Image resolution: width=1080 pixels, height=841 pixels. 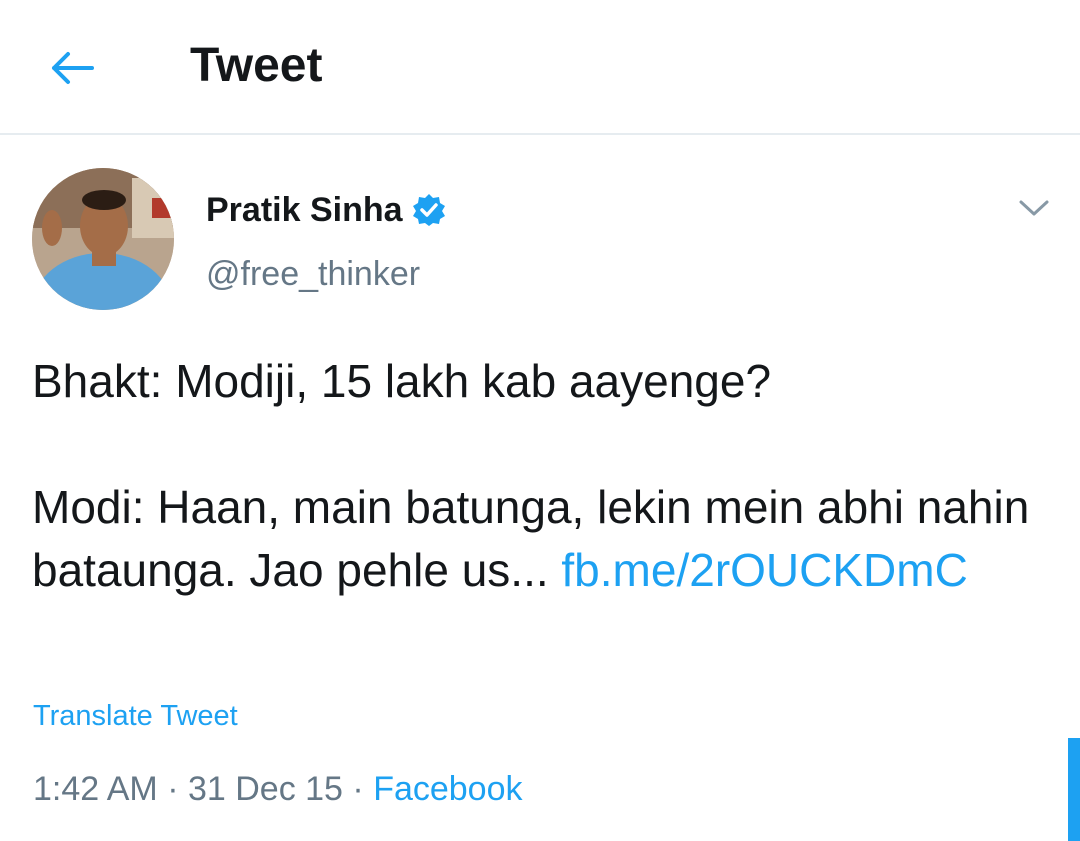 I want to click on author-name: Pratik Sinha, so click(x=304, y=210).